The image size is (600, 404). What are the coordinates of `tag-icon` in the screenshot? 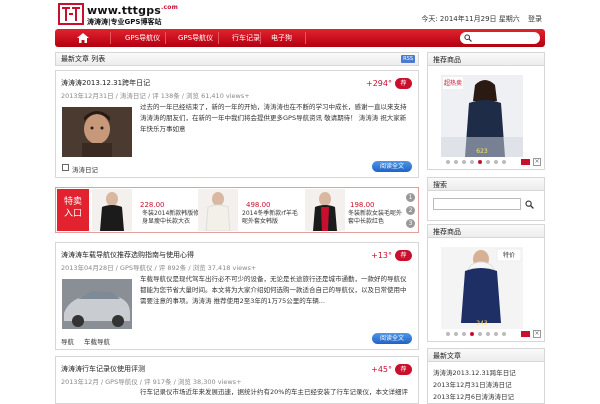 It's located at (65, 167).